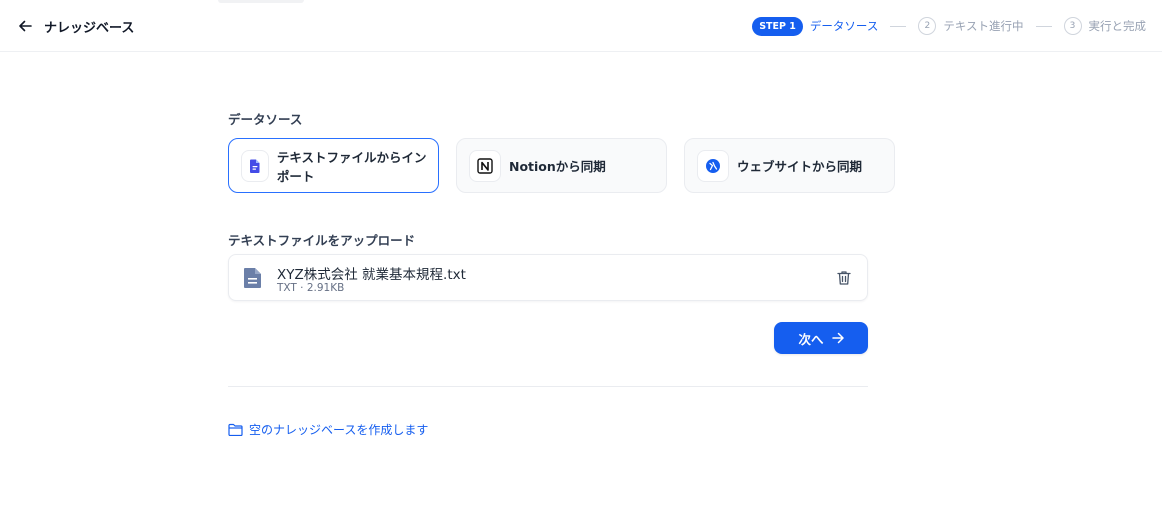 The image size is (1162, 519). What do you see at coordinates (800, 166) in the screenshot?
I see `source-option-label: ウェブサイトから同期` at bounding box center [800, 166].